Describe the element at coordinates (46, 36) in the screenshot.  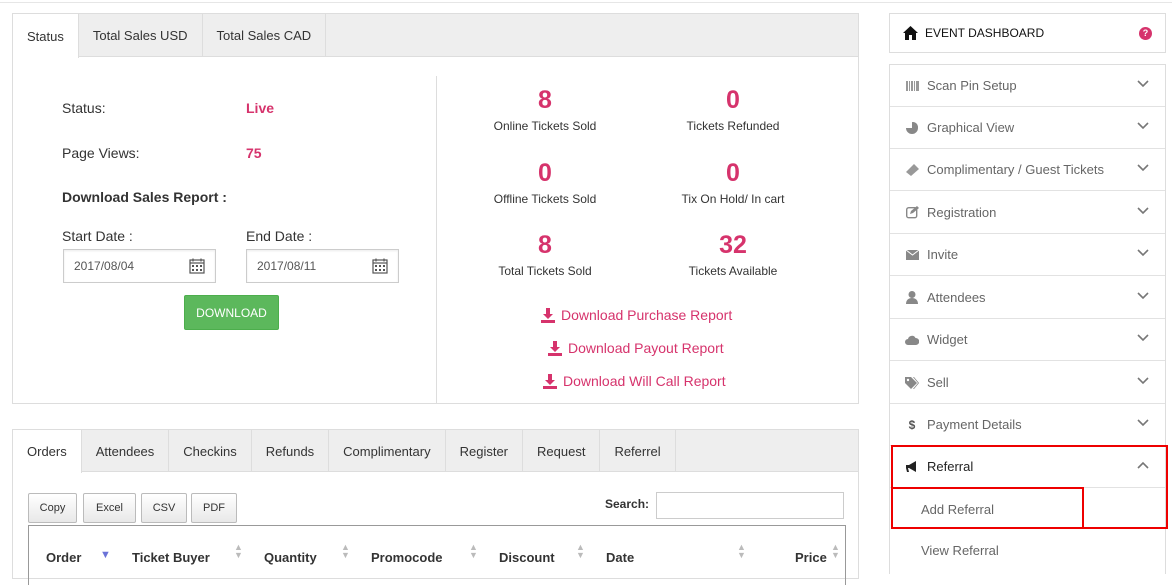
I see `tab-status: Status` at that location.